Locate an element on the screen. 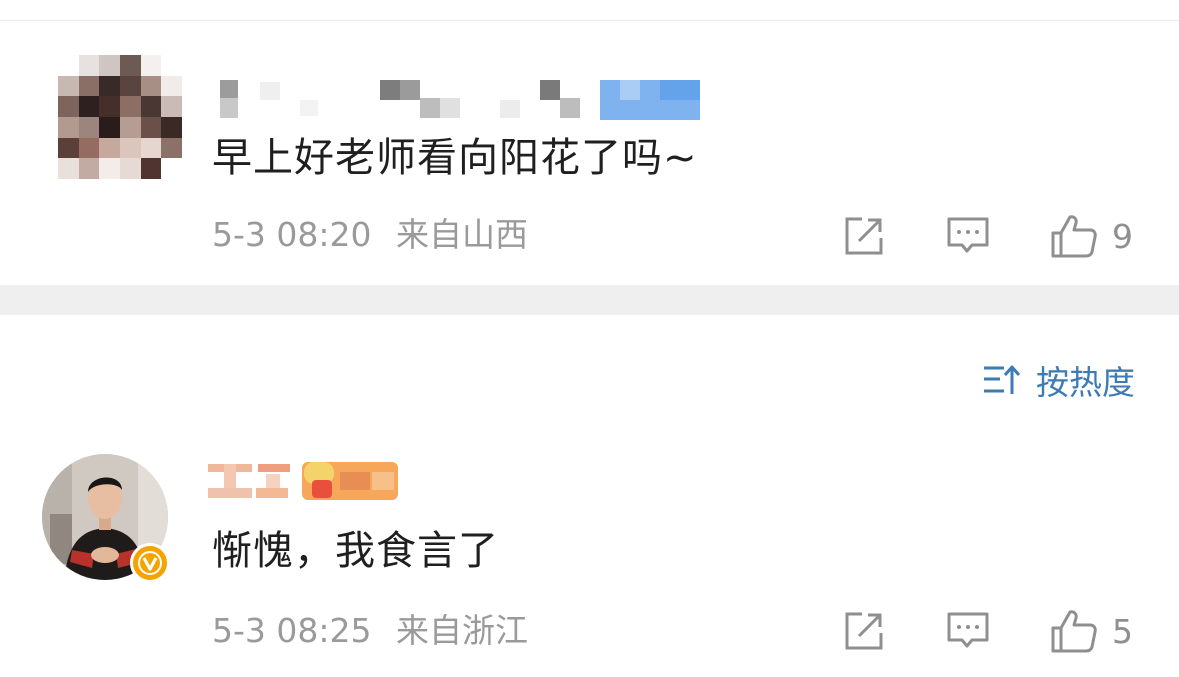 The height and width of the screenshot is (677, 1179). comment-actions: 9 is located at coordinates (990, 236).